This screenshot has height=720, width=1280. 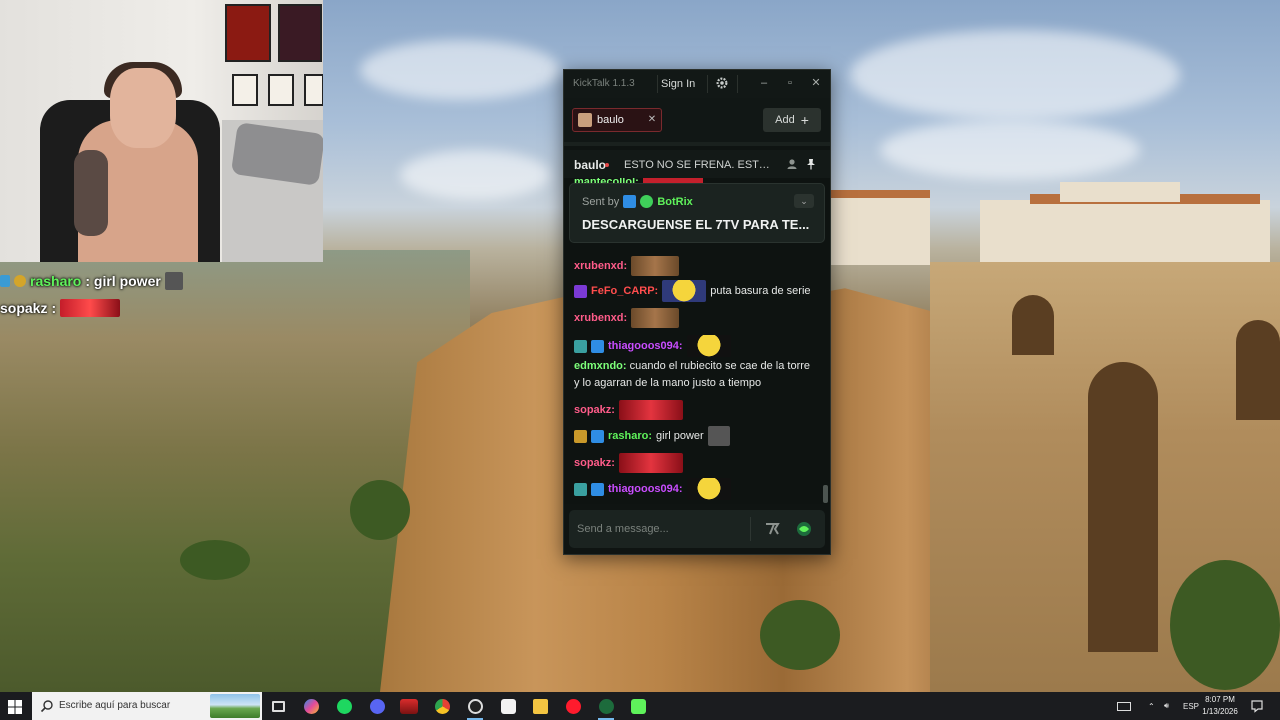 What do you see at coordinates (811, 164) in the screenshot?
I see `pin-icon` at bounding box center [811, 164].